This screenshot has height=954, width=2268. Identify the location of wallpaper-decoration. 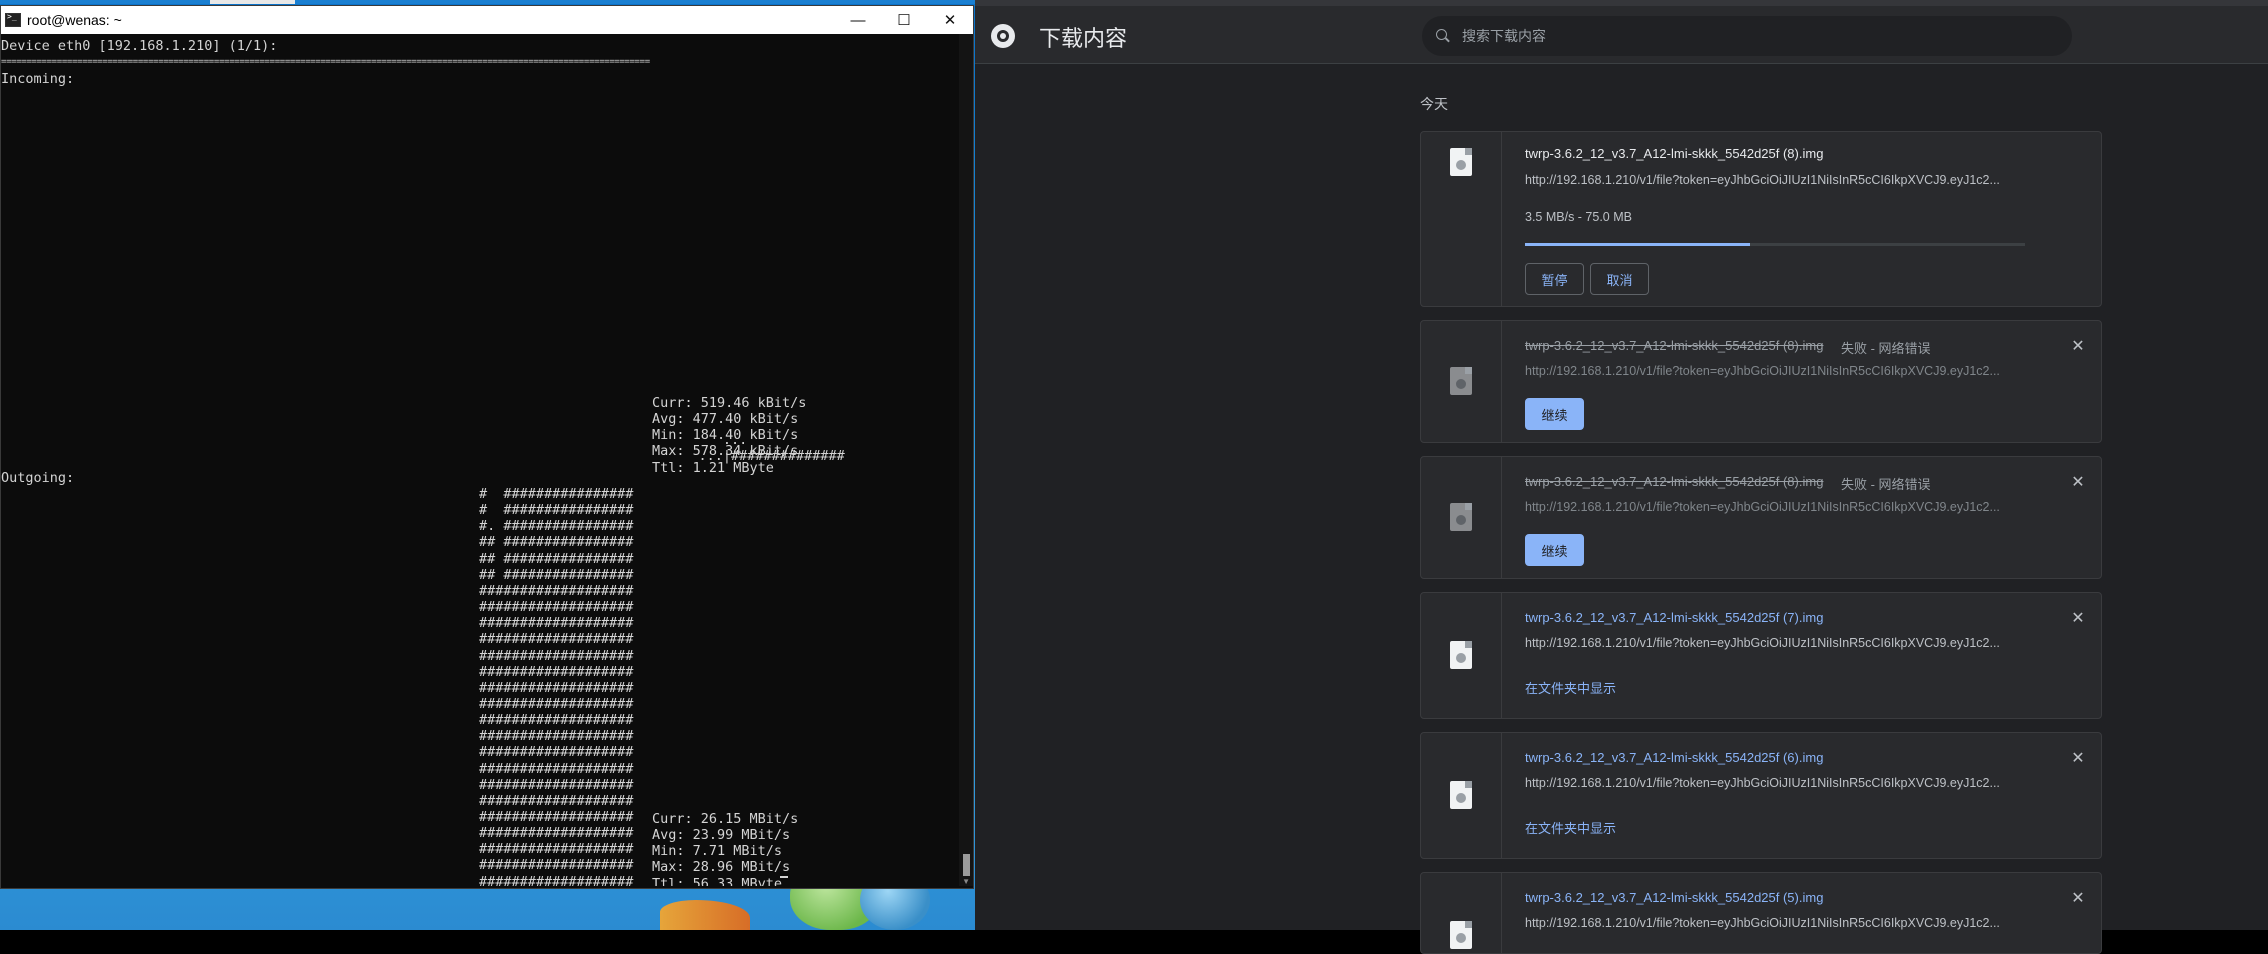
(705, 915).